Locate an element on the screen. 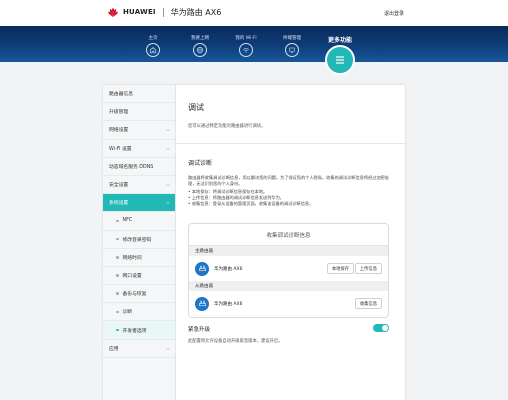 This screenshot has height=400, width=508. sidebar-sub-developer: 开发者选项 is located at coordinates (139, 330).